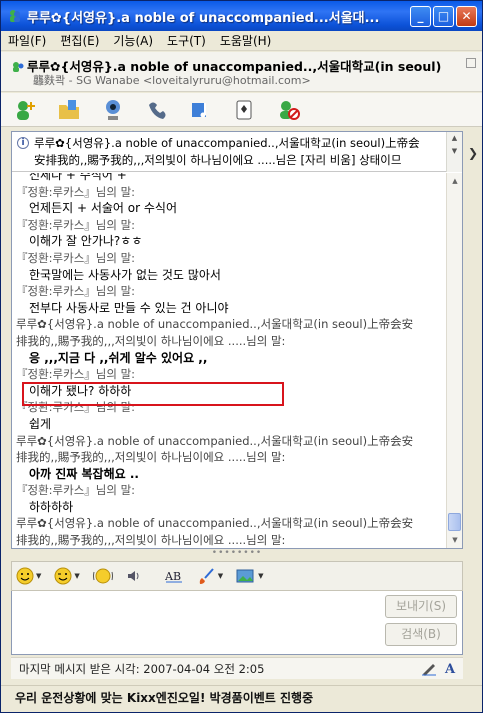  I want to click on phone-icon, so click(157, 110).